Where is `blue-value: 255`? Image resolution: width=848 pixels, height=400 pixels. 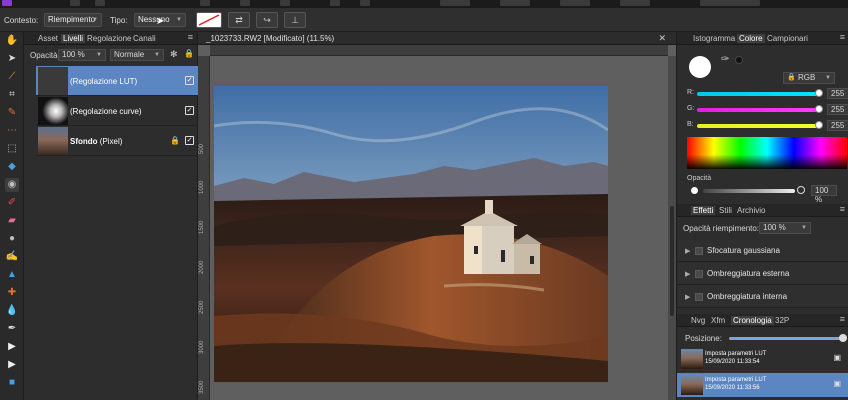 blue-value: 255 is located at coordinates (837, 125).